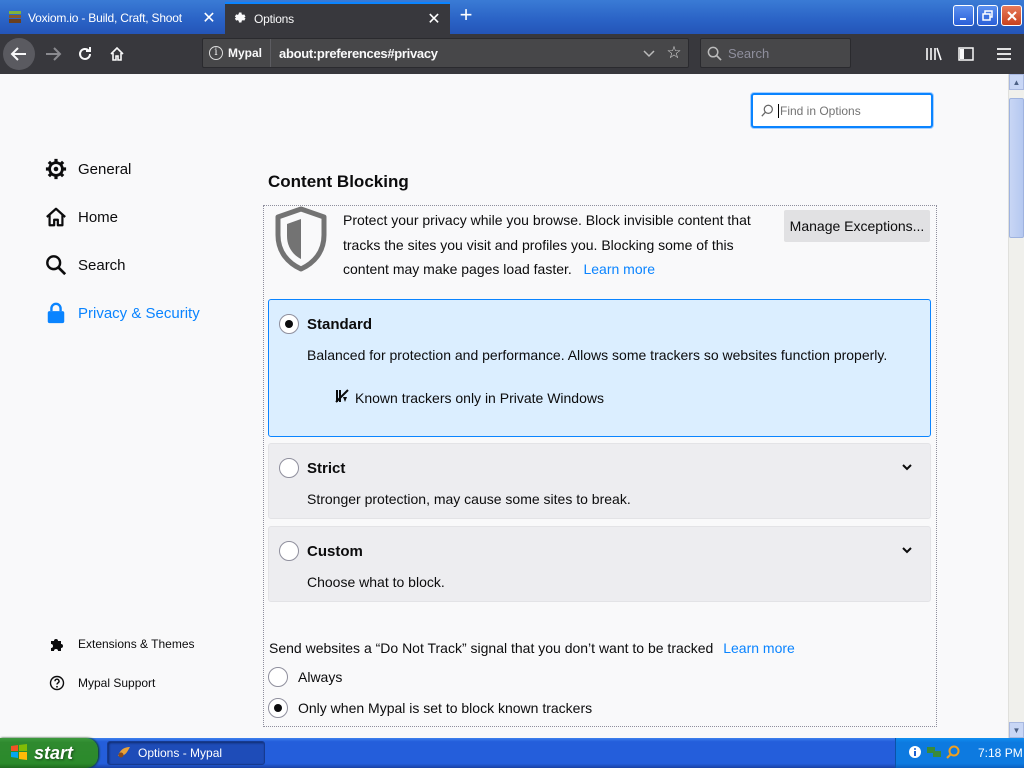  I want to click on close-window-button, so click(1011, 15).